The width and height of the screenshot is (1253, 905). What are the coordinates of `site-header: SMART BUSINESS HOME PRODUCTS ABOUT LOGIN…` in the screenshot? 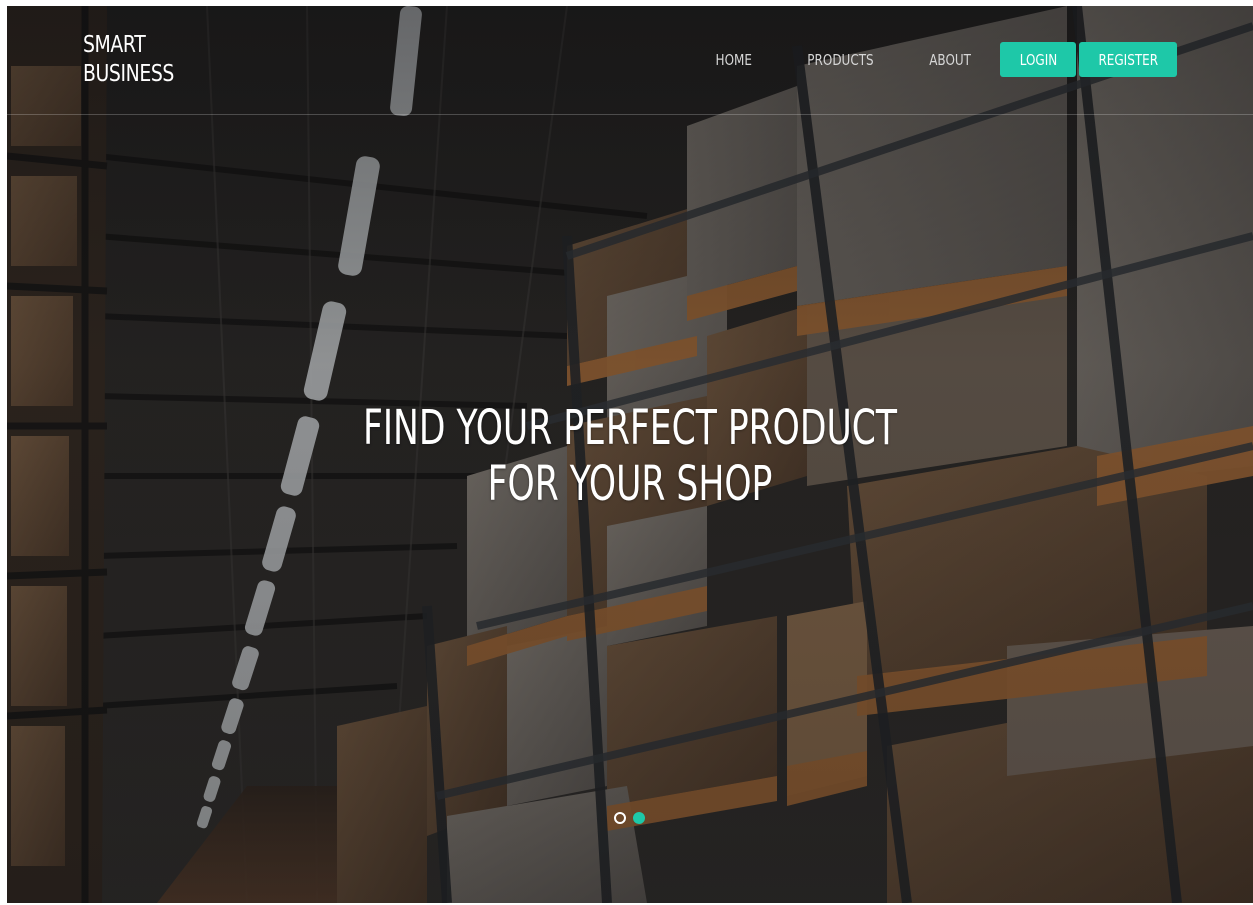 It's located at (630, 60).